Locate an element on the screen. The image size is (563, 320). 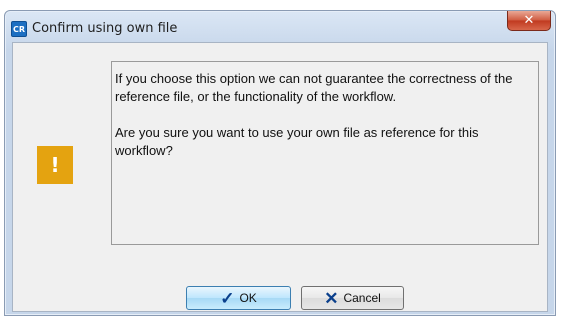
close-icon: ✕ is located at coordinates (529, 20).